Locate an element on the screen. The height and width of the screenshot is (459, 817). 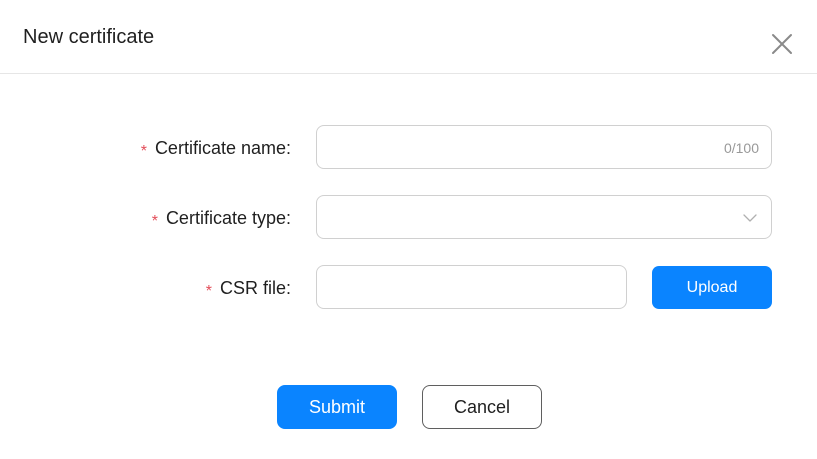
submit-button: Submit is located at coordinates (337, 407).